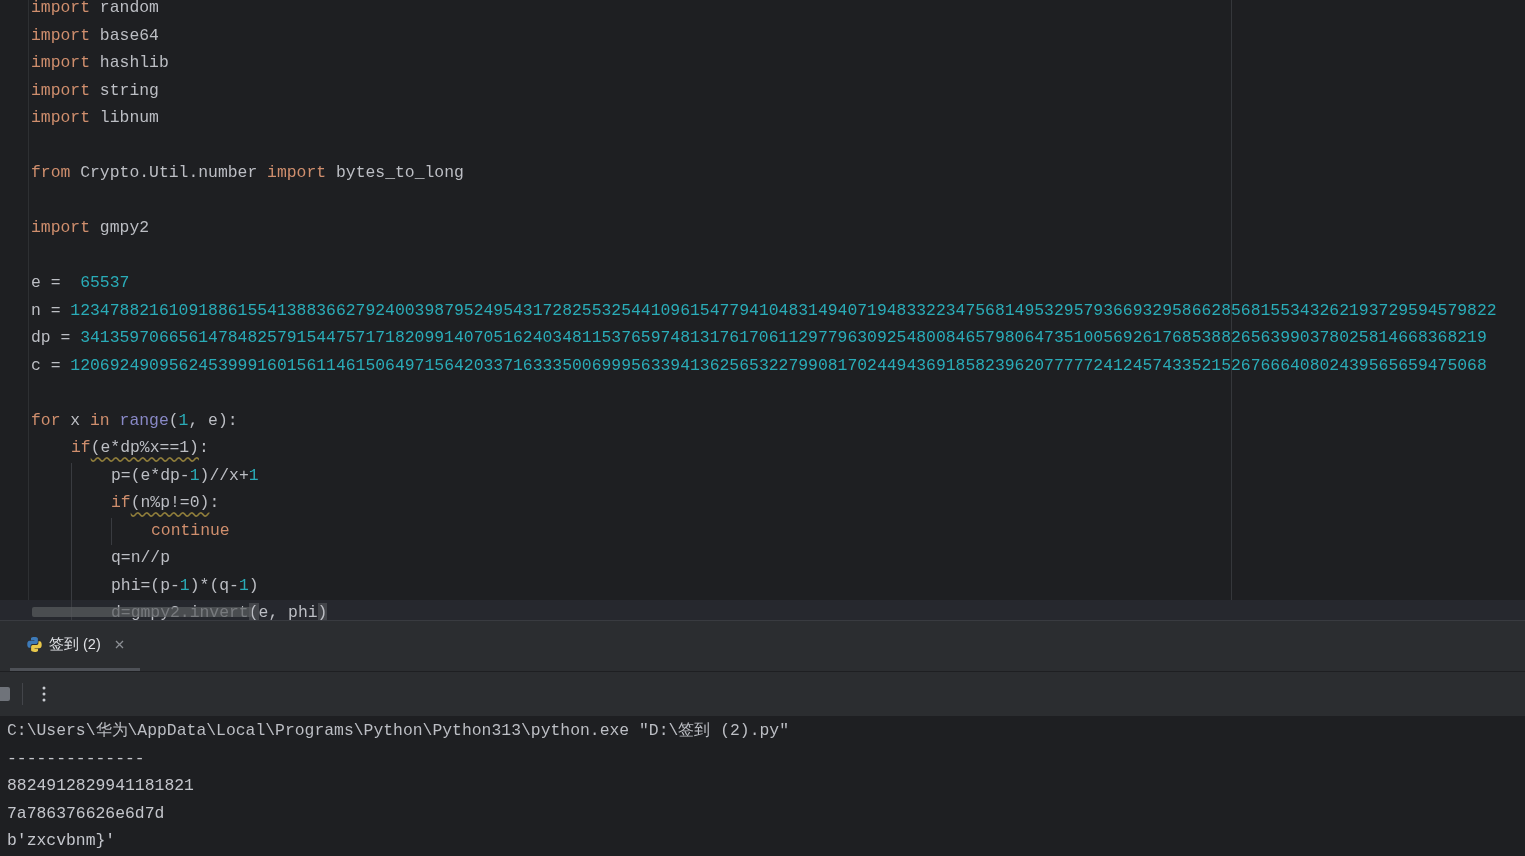  I want to click on command-line: C:\Users\华为\AppData\Local\Programs\Python\Python313\python.exe "D:\签到 (2).py", so click(398, 731).